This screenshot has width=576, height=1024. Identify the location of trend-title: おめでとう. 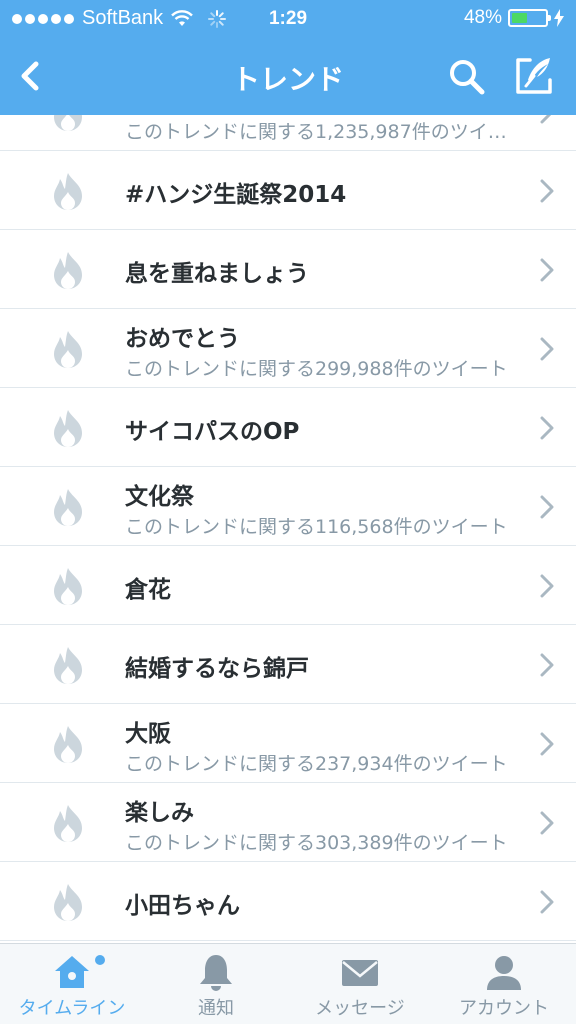
(182, 339).